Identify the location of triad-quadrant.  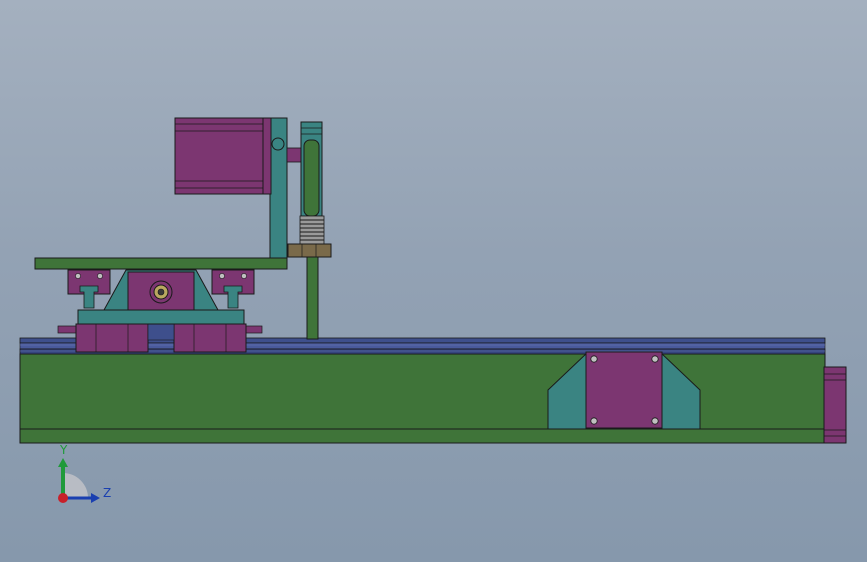
(75, 485).